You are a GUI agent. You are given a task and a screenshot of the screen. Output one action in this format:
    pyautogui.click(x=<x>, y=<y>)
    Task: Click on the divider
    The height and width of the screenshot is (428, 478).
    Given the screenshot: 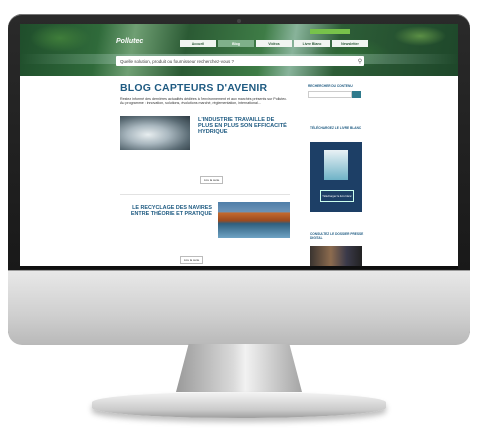 What is the action you would take?
    pyautogui.click(x=205, y=194)
    